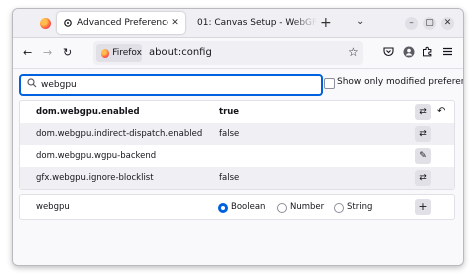  I want to click on url-bar: Firefox about:config ☆, so click(228, 53).